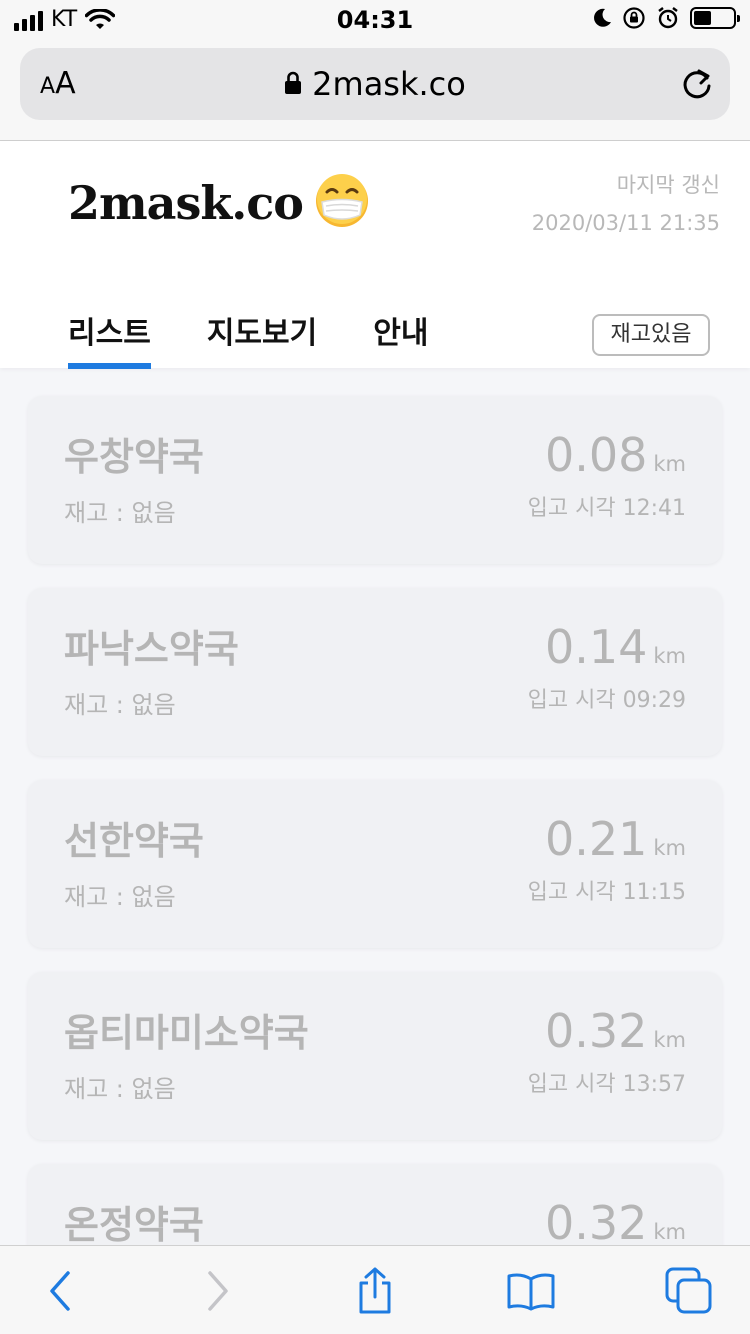  Describe the element at coordinates (342, 200) in the screenshot. I see `face-with-mask-icon` at that location.